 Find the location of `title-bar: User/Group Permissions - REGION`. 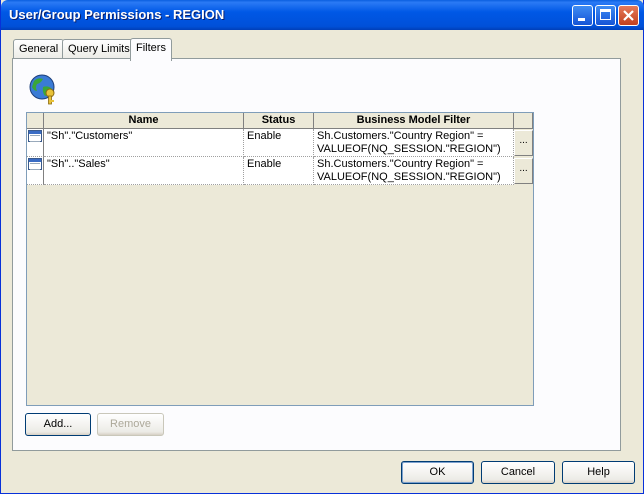

title-bar: User/Group Permissions - REGION is located at coordinates (322, 15).